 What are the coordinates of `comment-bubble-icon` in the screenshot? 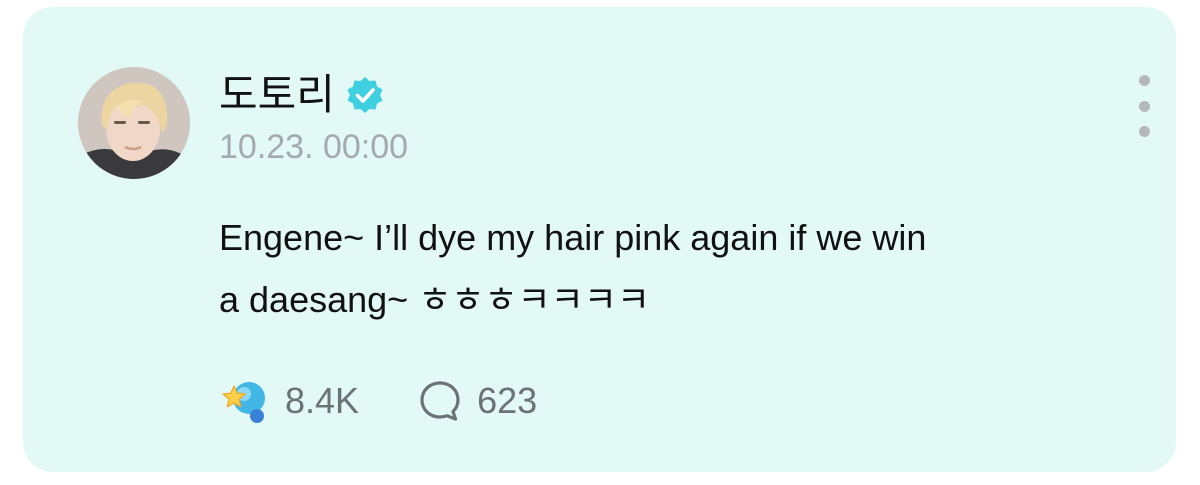 It's located at (440, 401).